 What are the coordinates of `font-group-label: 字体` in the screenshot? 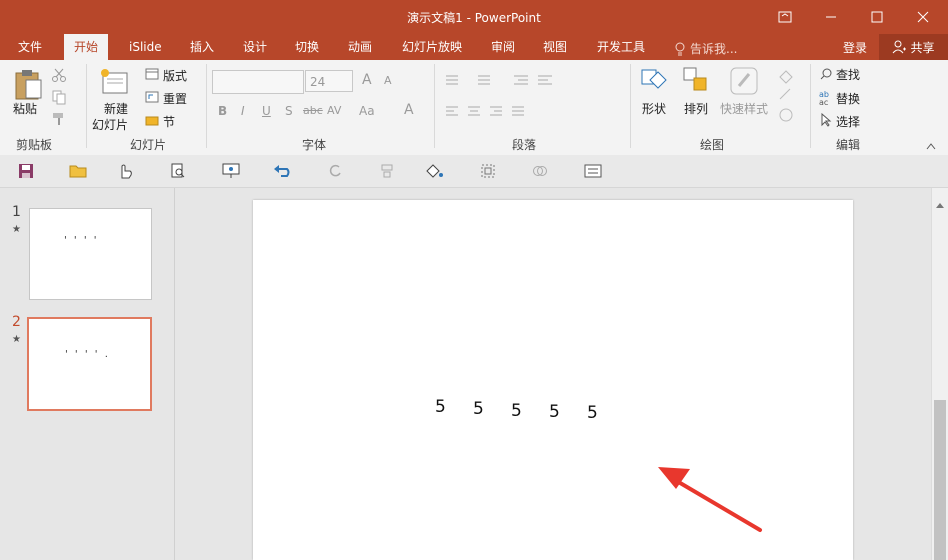 It's located at (314, 145).